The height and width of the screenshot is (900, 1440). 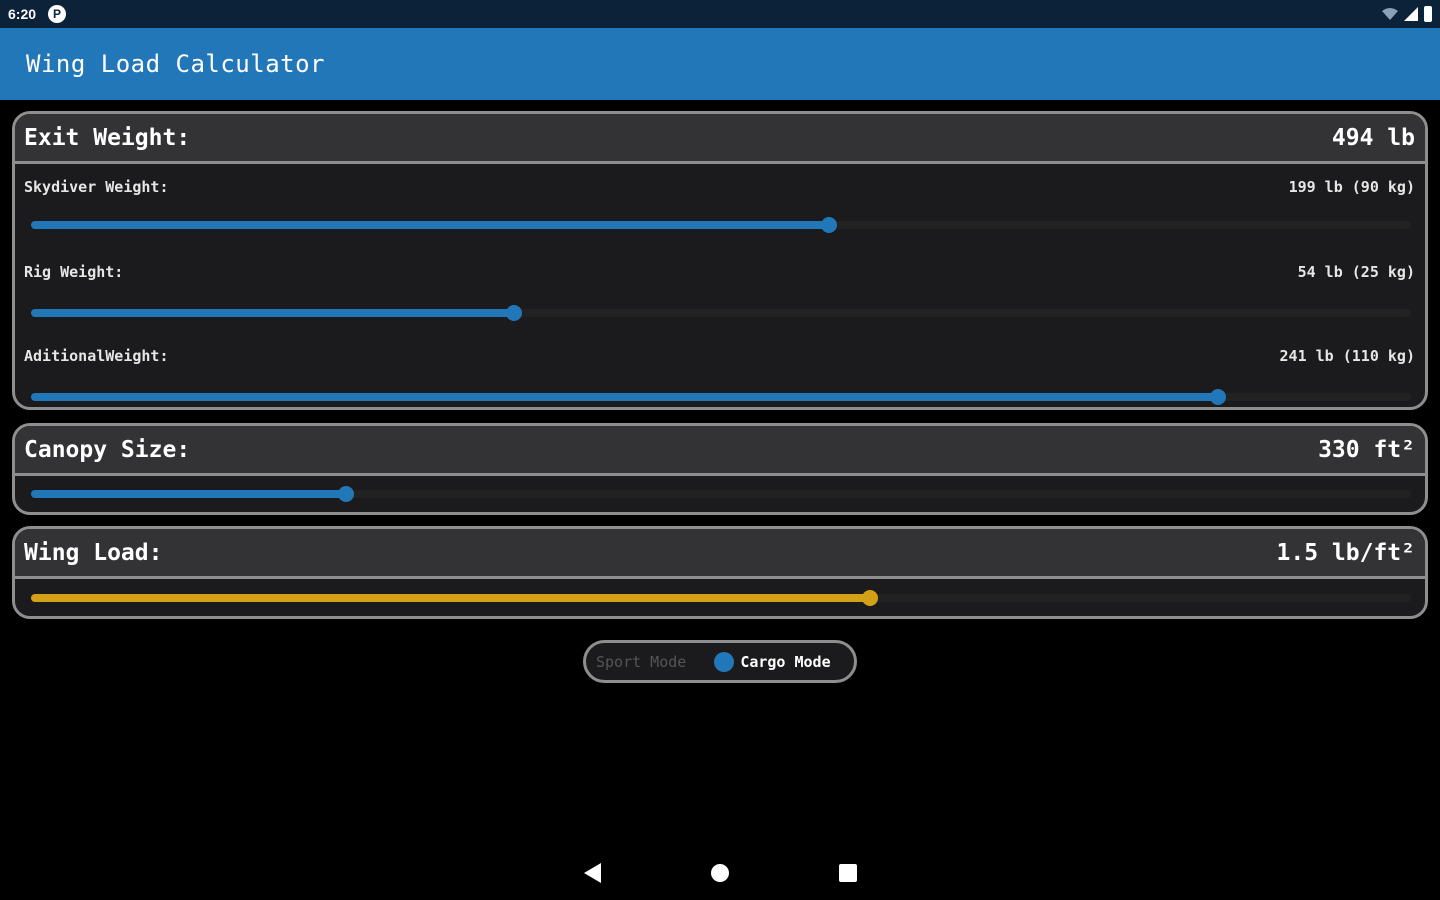 I want to click on wing-load-gauge, so click(x=721, y=598).